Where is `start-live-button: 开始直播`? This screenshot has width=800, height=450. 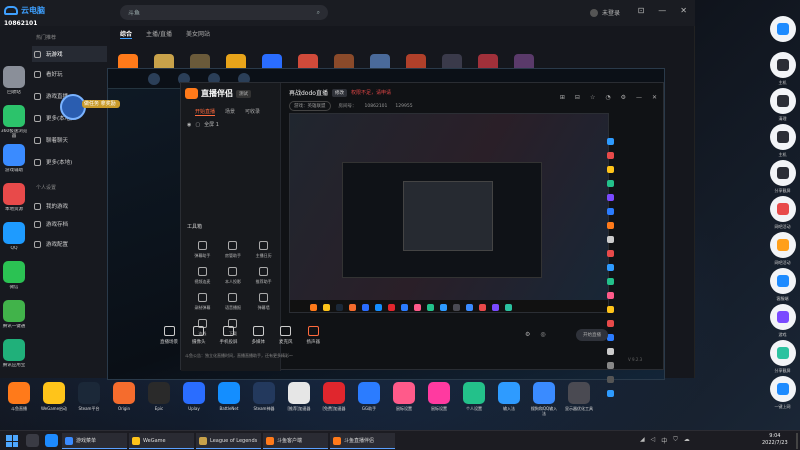
start-live-button: 开始直播 is located at coordinates (592, 335).